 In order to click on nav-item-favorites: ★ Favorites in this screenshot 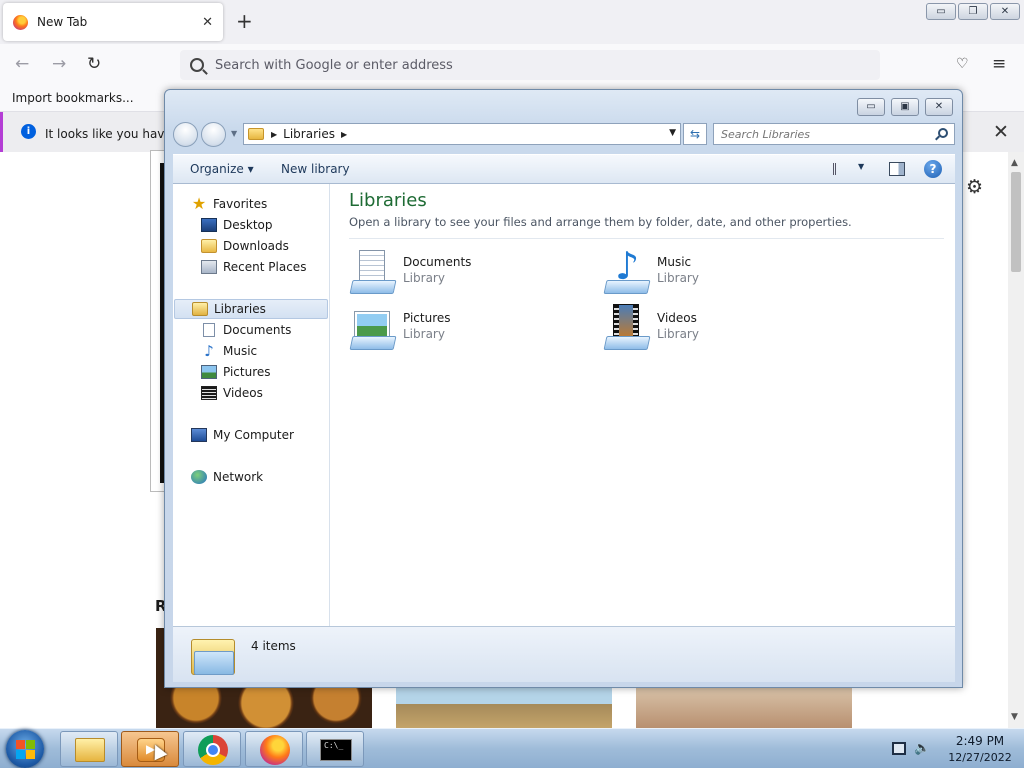, I will do `click(229, 204)`.